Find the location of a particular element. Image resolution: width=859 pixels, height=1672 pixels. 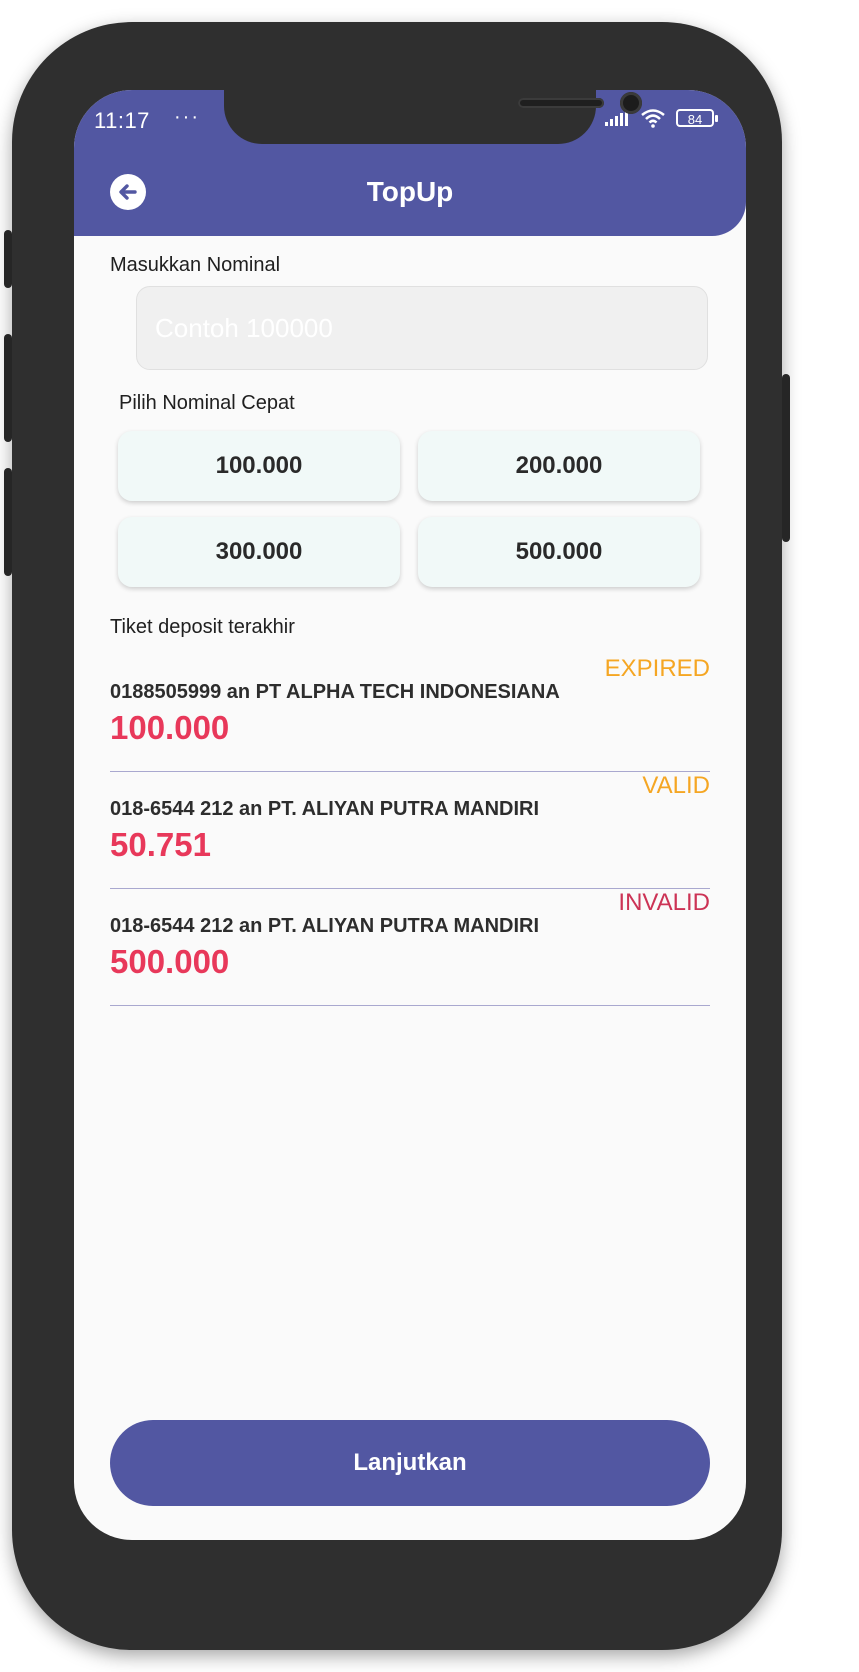

app-header: 11:17 ··· 84 TopUp is located at coordinates (410, 163).